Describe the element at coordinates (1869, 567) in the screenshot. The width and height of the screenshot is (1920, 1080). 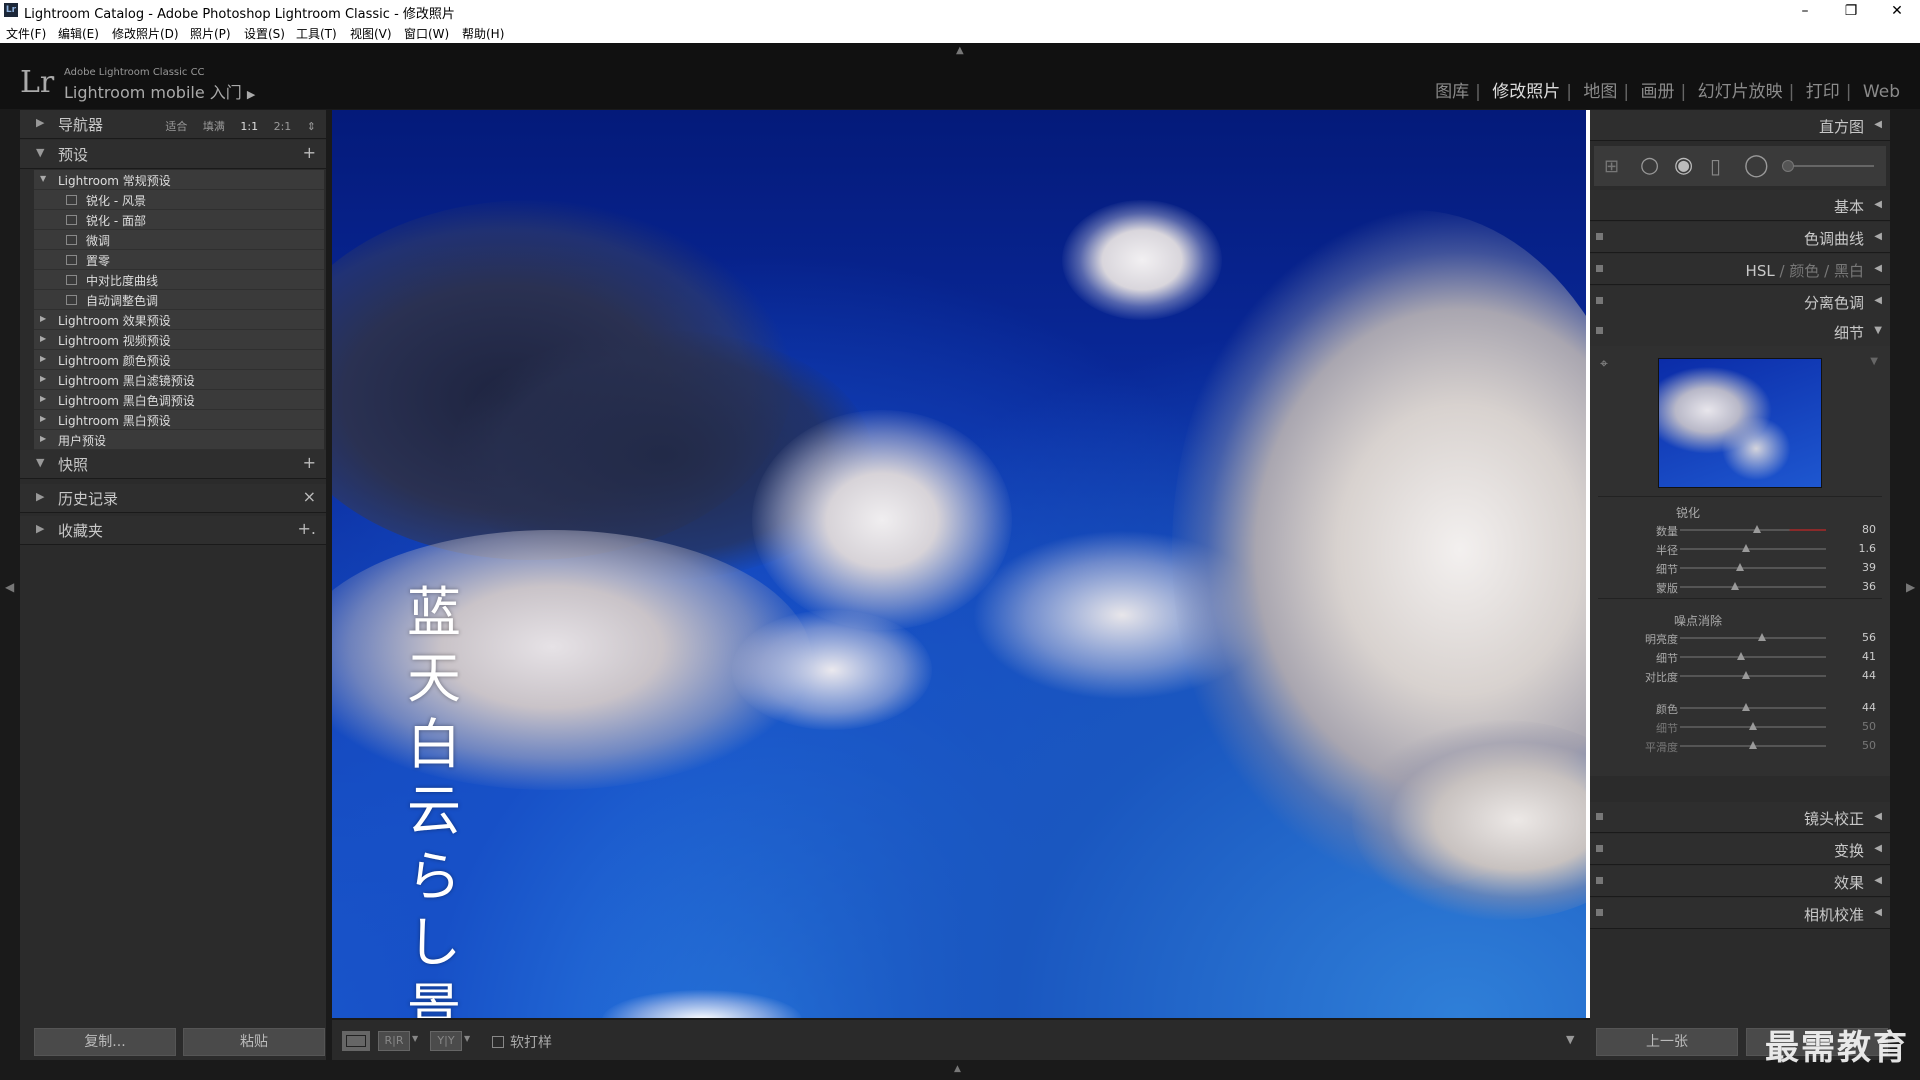
I see `sharpening-slider-value: 39` at that location.